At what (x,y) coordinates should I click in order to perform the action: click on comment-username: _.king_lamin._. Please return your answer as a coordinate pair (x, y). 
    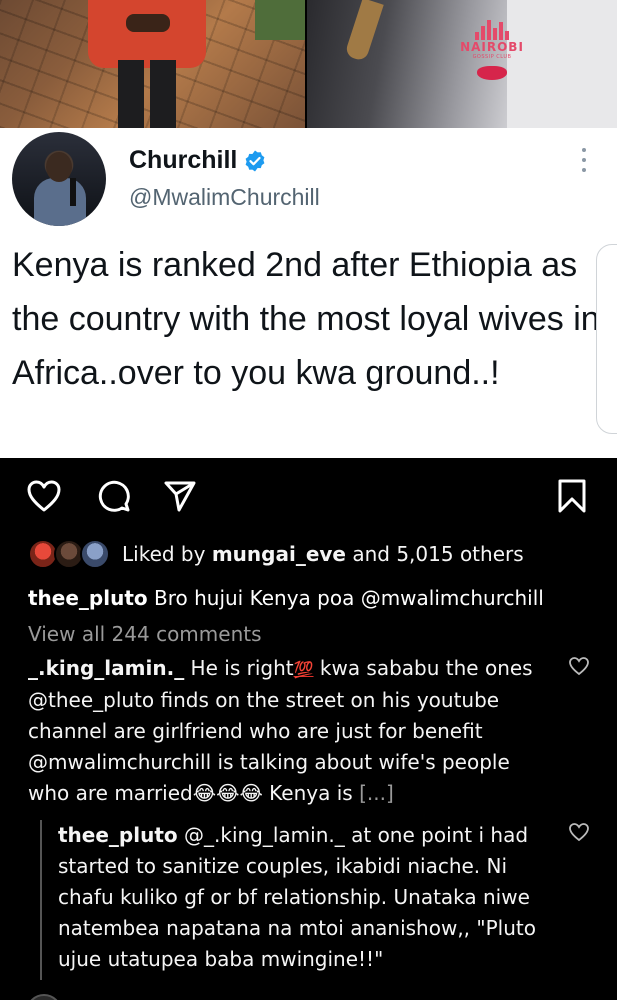
    Looking at the image, I should click on (106, 668).